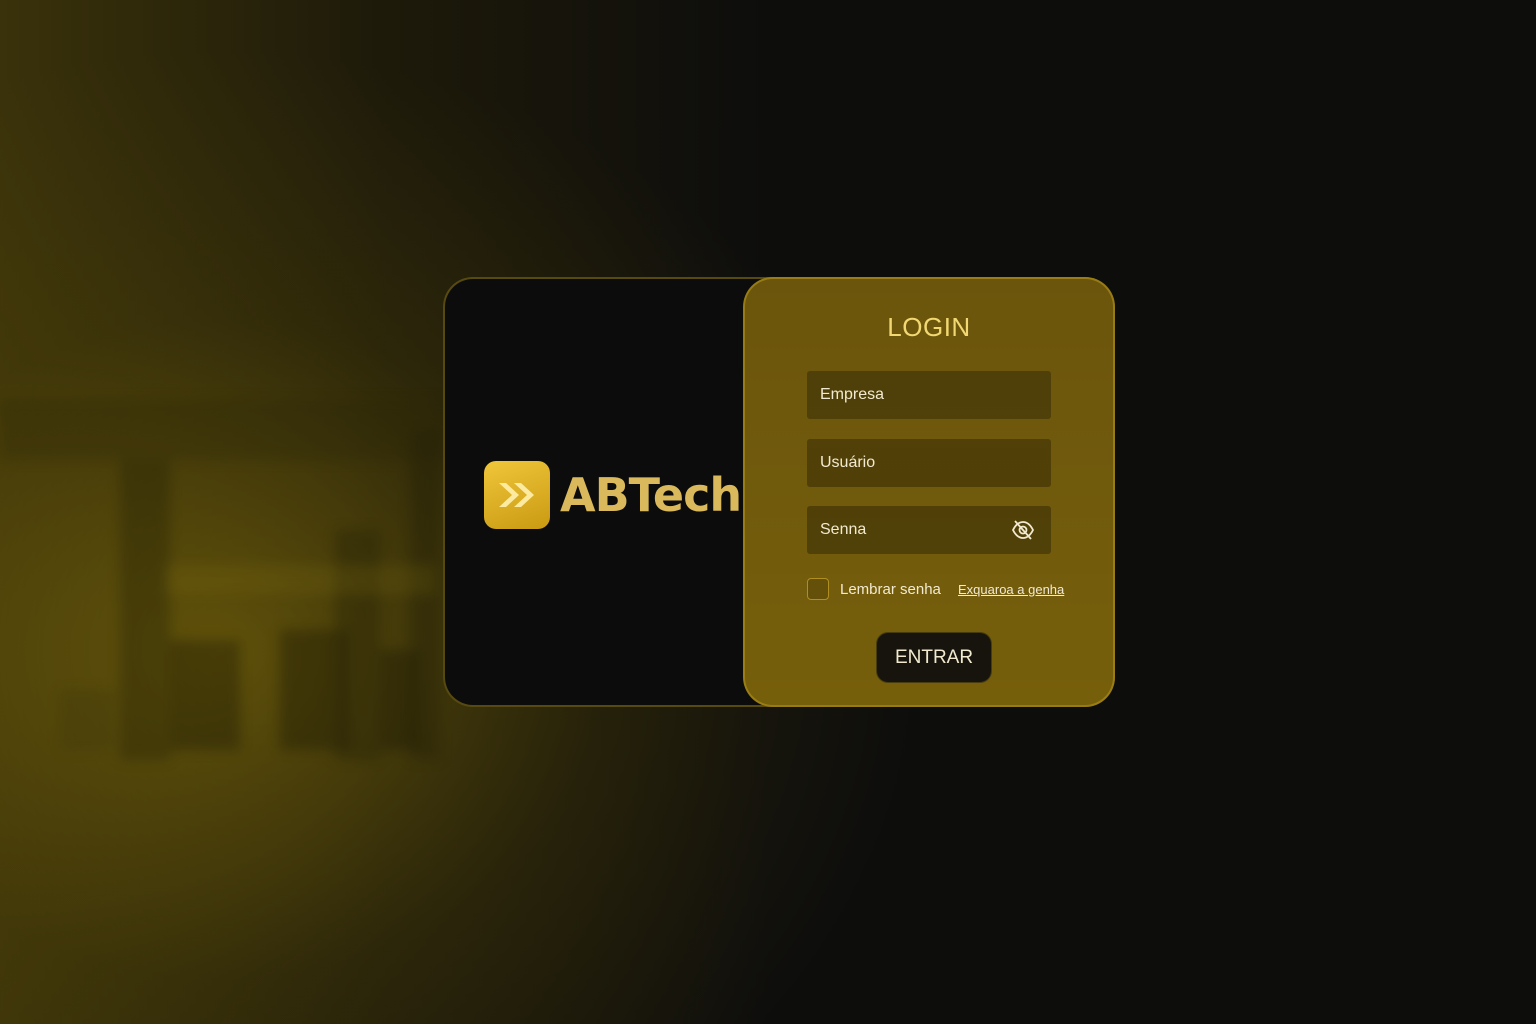 The image size is (1536, 1024). What do you see at coordinates (651, 495) in the screenshot?
I see `brand-name: ABTech` at bounding box center [651, 495].